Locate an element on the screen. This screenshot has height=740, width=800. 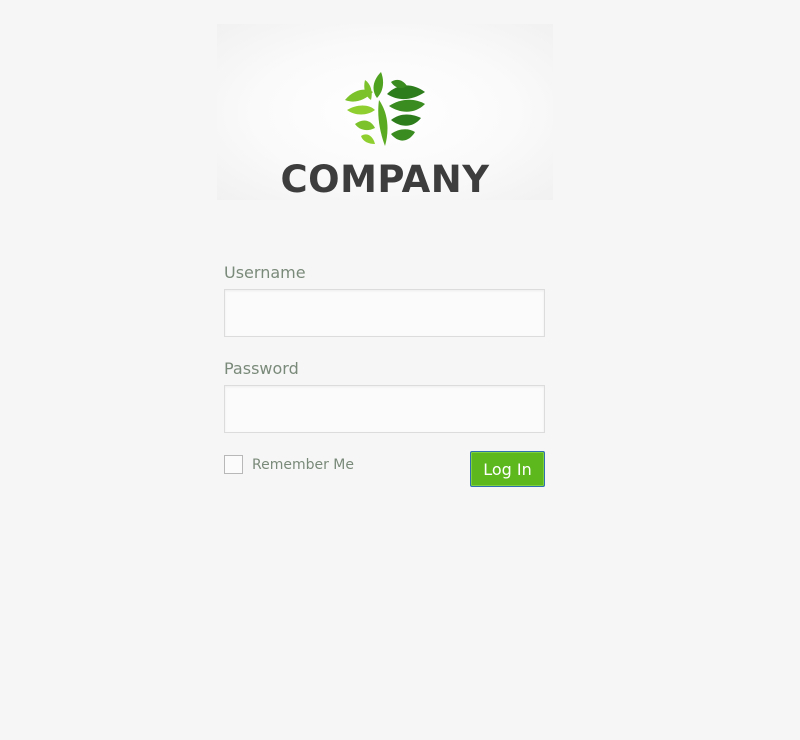
password-label: Password is located at coordinates (261, 368).